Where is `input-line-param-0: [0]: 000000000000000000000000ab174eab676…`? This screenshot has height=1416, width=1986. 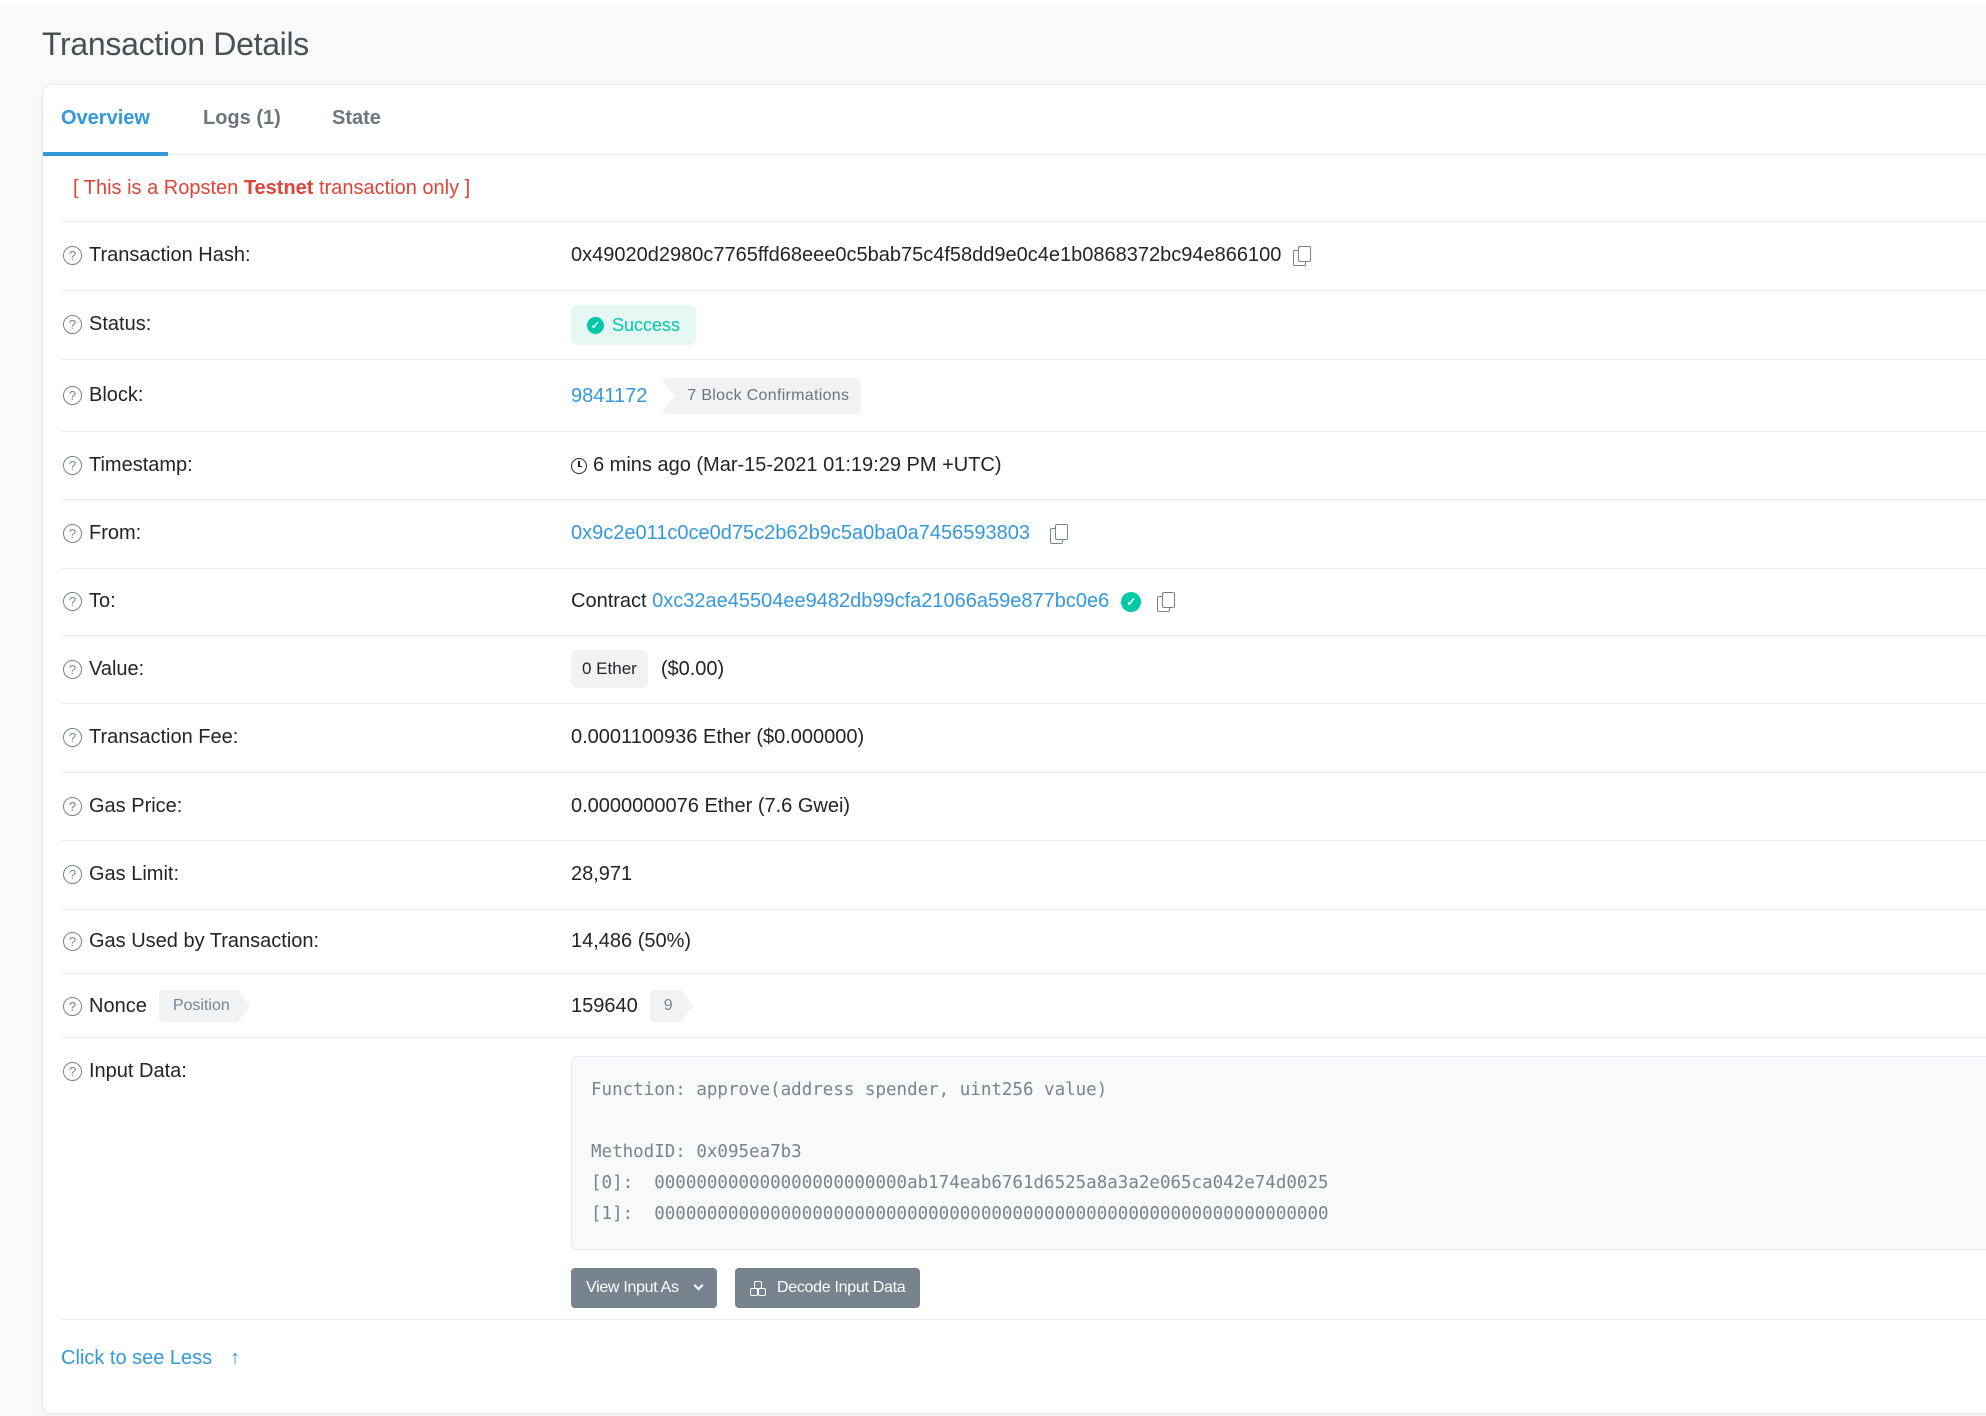 input-line-param-0: [0]: 000000000000000000000000ab174eab676… is located at coordinates (960, 1183).